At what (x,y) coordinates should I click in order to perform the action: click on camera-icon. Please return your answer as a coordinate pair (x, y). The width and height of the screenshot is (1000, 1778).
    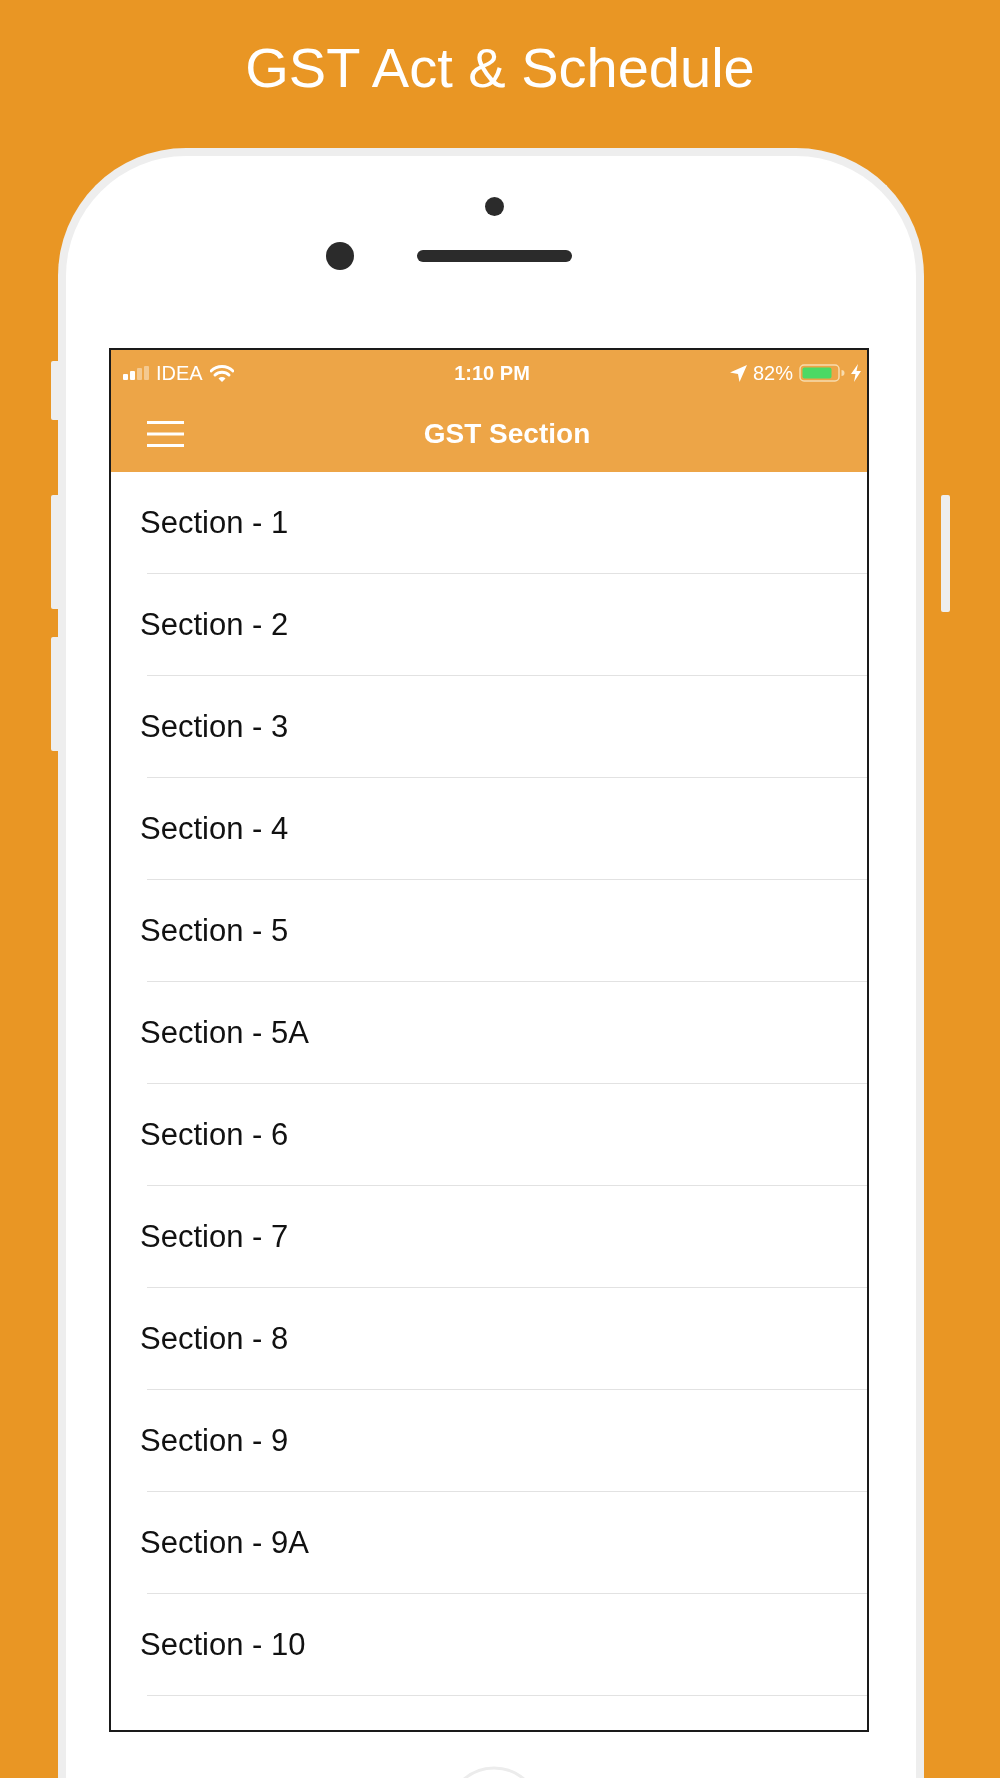
    Looking at the image, I should click on (340, 256).